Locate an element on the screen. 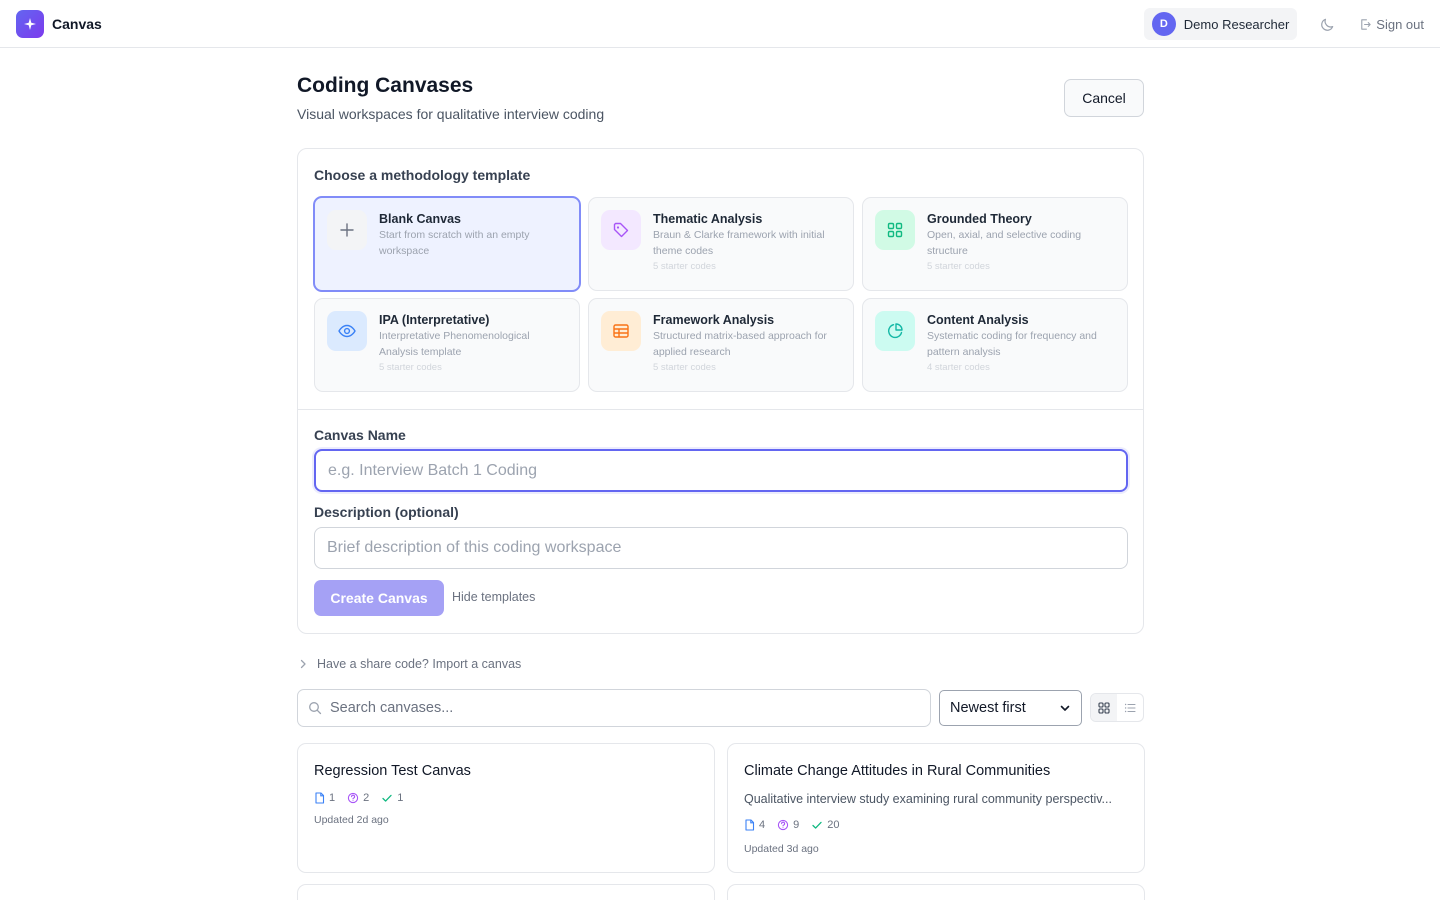 The image size is (1440, 900). template-section-label: Choose a methodology template is located at coordinates (422, 175).